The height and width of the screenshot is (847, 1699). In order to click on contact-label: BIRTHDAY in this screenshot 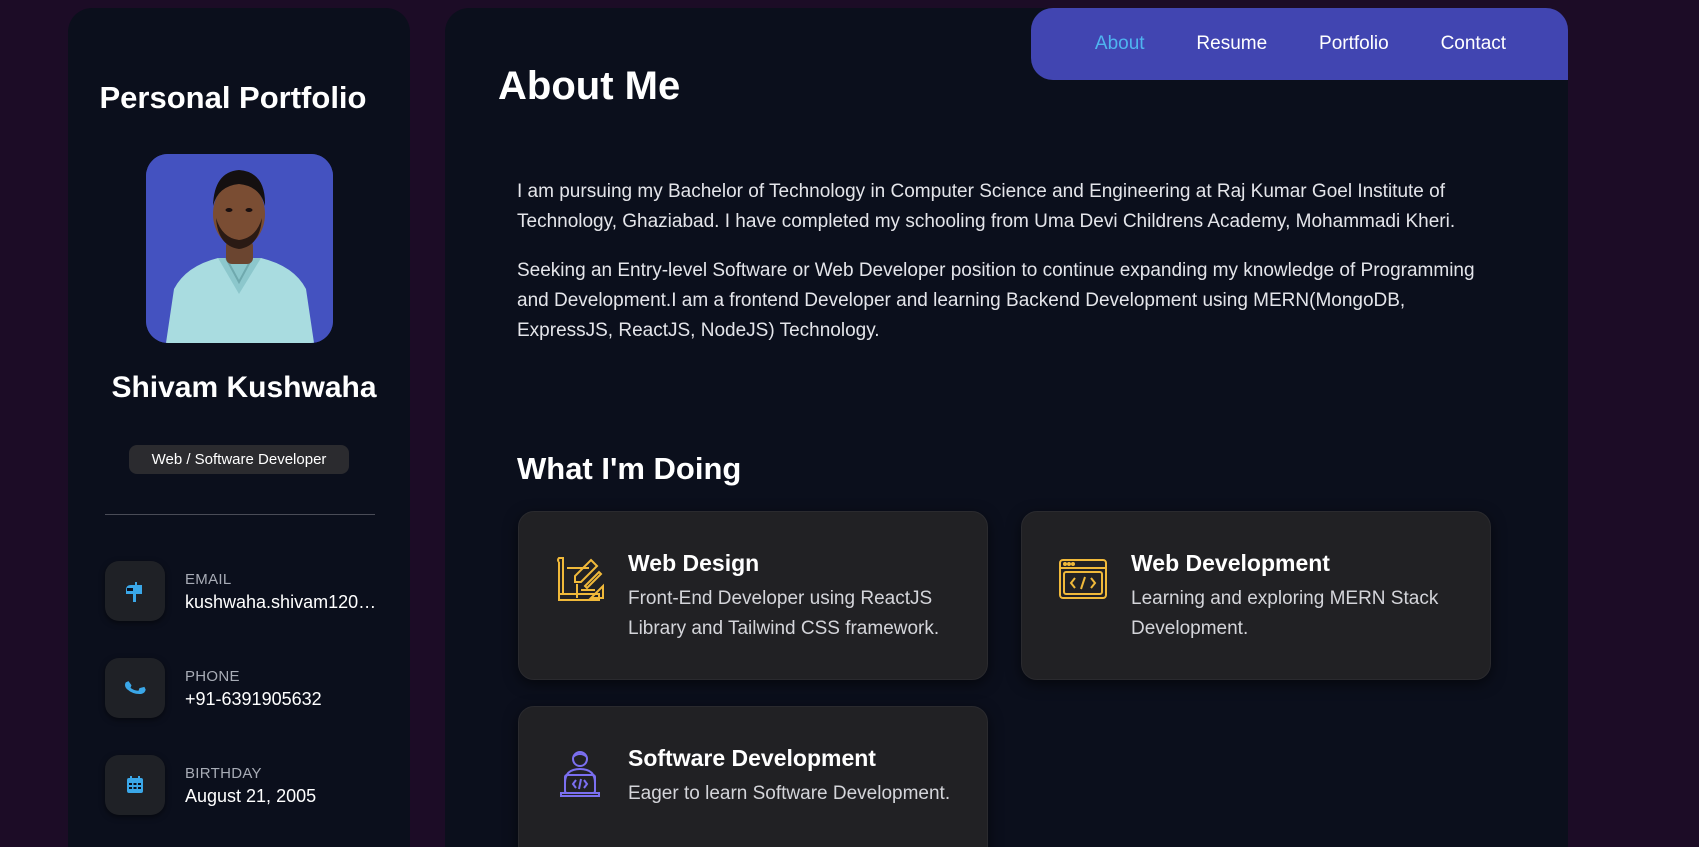, I will do `click(223, 773)`.